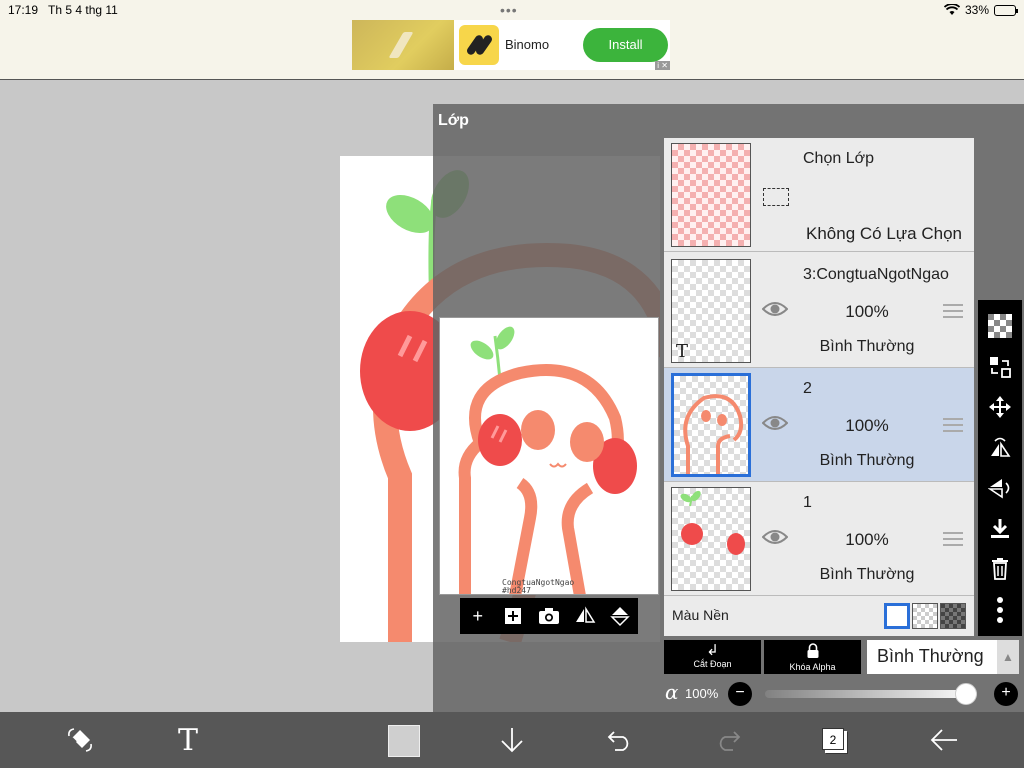  Describe the element at coordinates (740, 694) in the screenshot. I see `decrease-opacity-button: −` at that location.